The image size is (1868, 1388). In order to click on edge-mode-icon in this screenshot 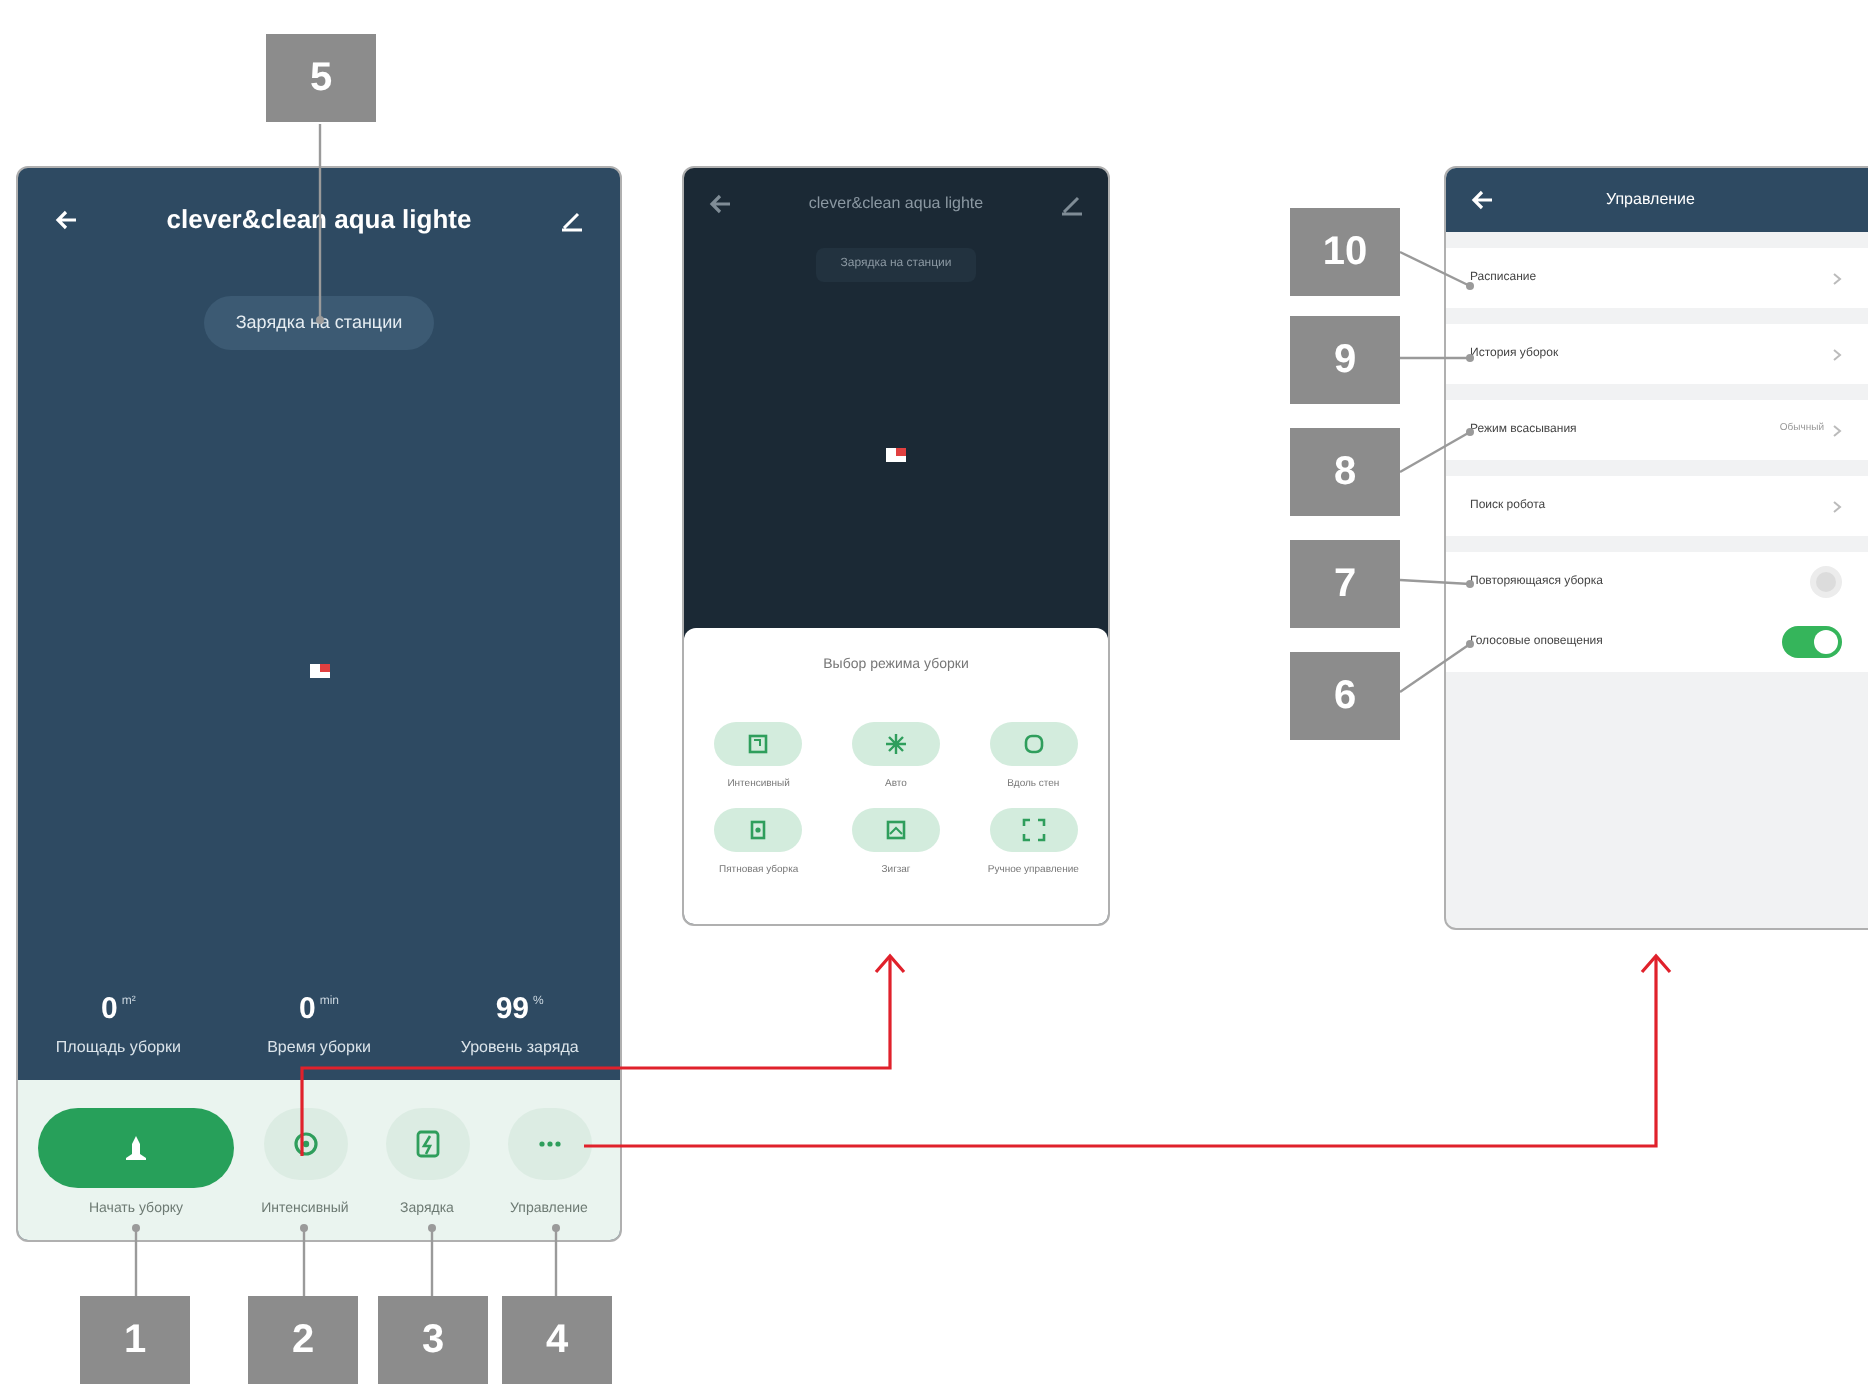, I will do `click(1033, 743)`.